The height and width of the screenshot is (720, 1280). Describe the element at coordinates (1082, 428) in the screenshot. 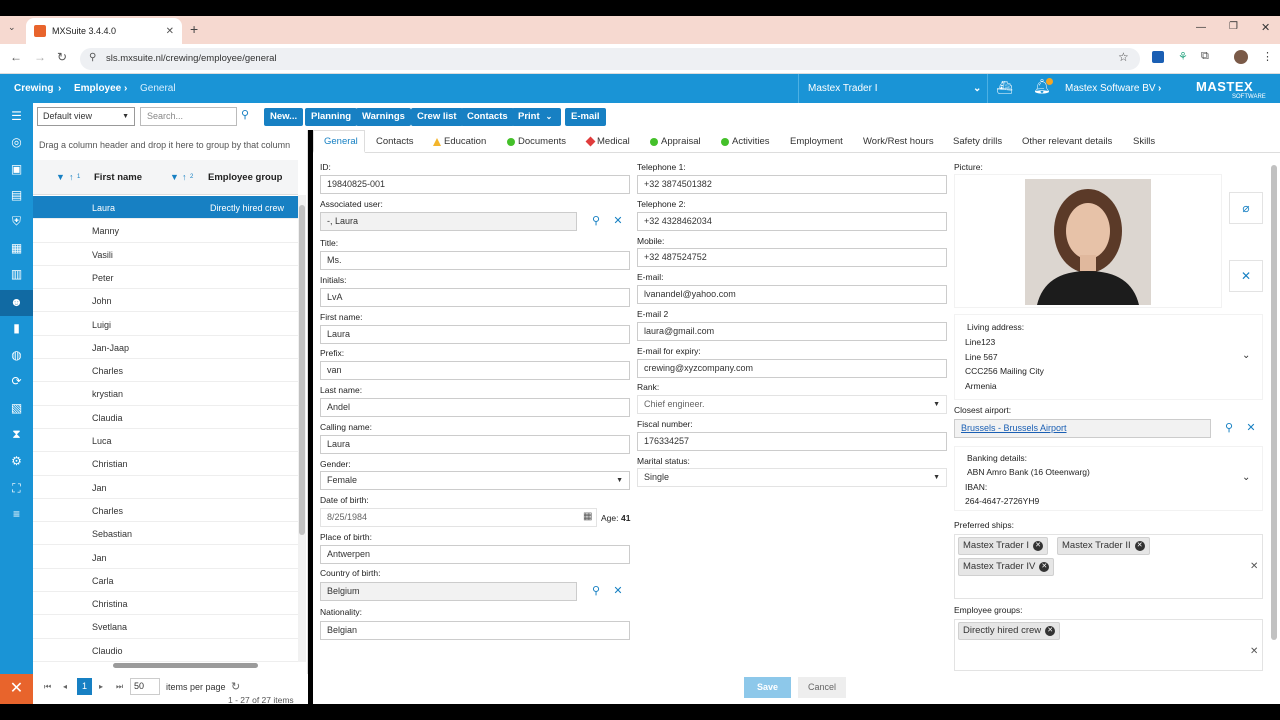

I see `airport-link: Brussels - Brussels Airport` at that location.